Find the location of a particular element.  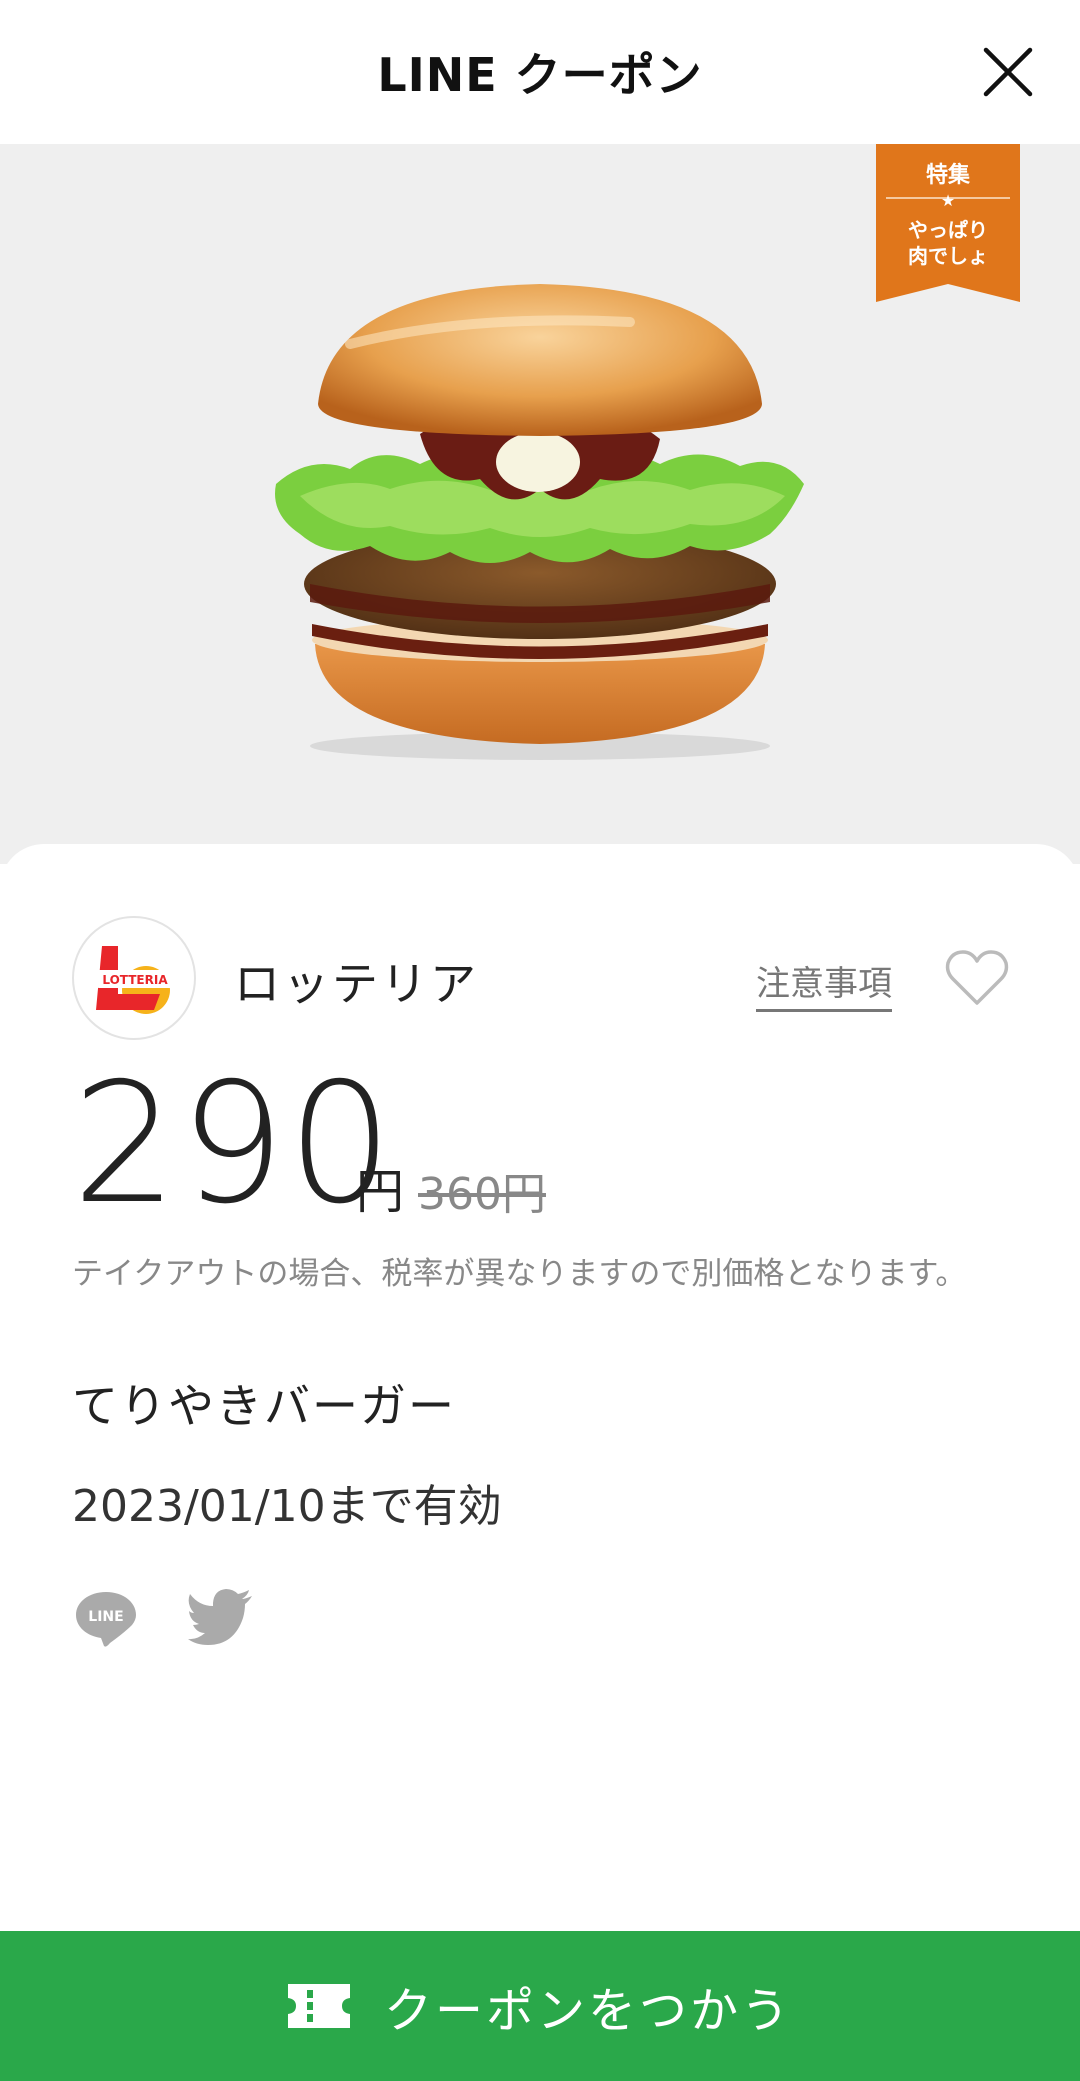

ribbon-line2: やっぱり is located at coordinates (948, 230).